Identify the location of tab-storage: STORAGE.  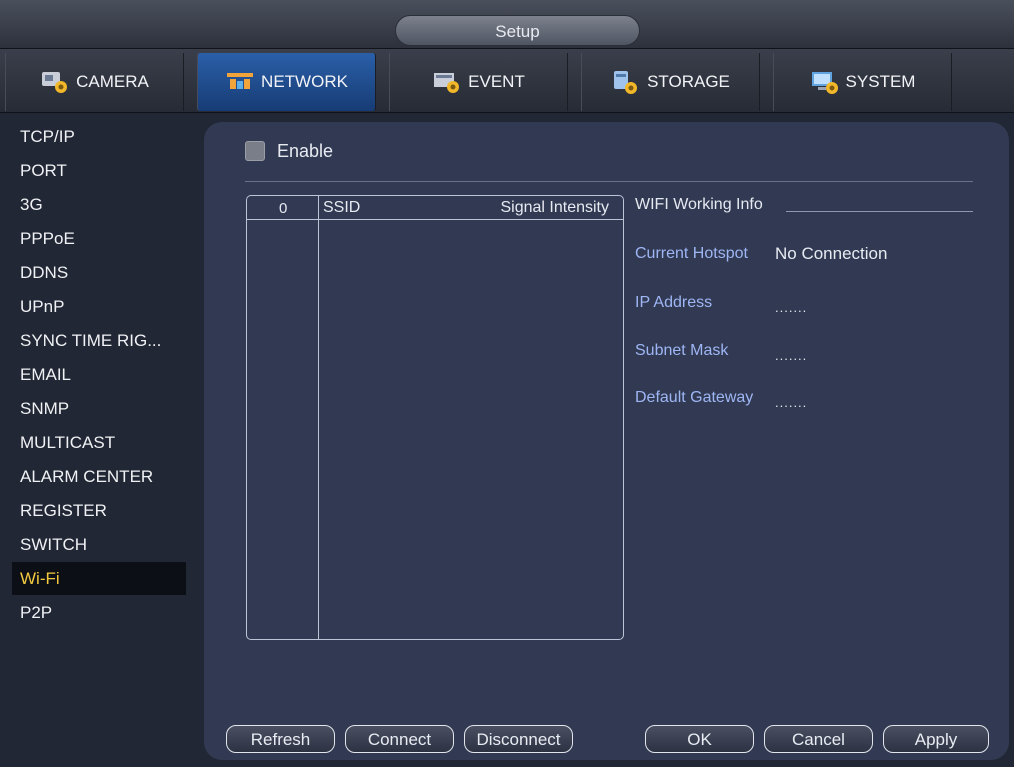
(670, 82).